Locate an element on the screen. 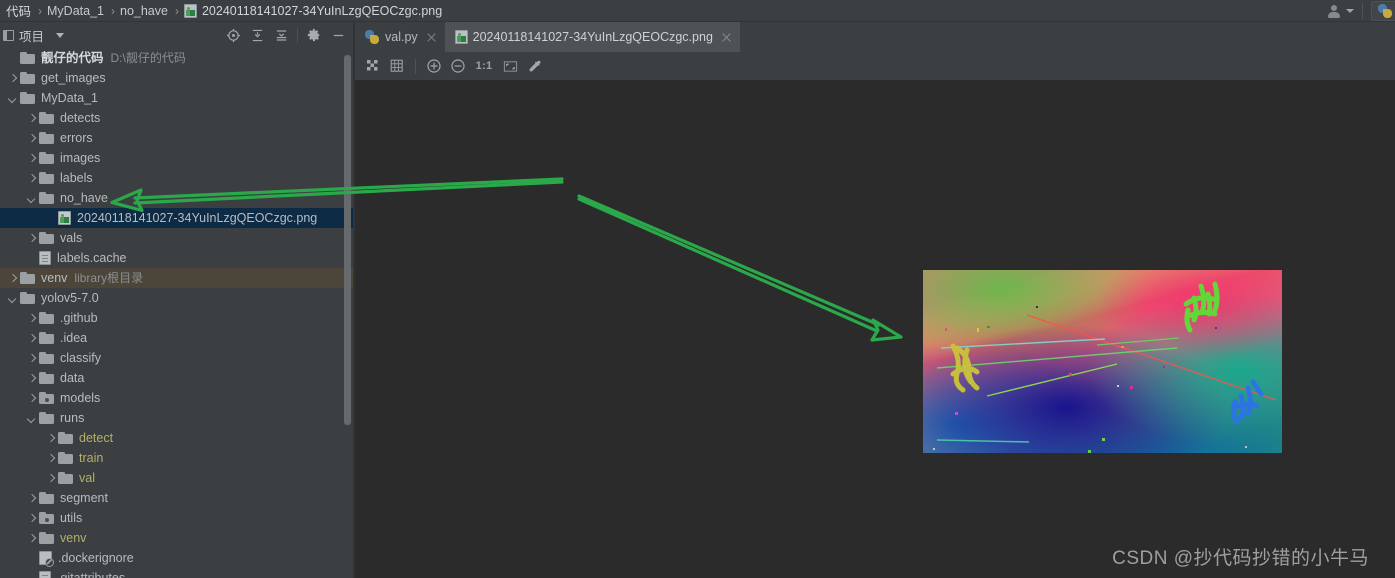  tree-row-segment: segment is located at coordinates (177, 498).